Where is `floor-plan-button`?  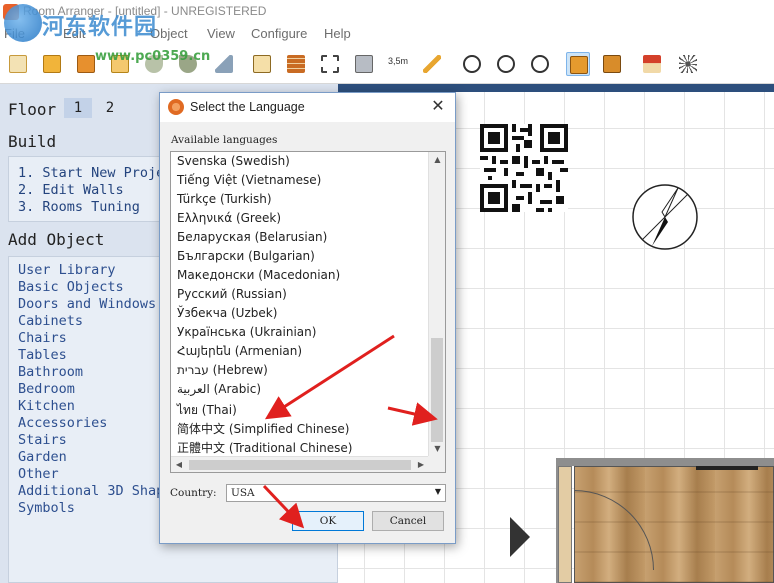 floor-plan-button is located at coordinates (262, 64).